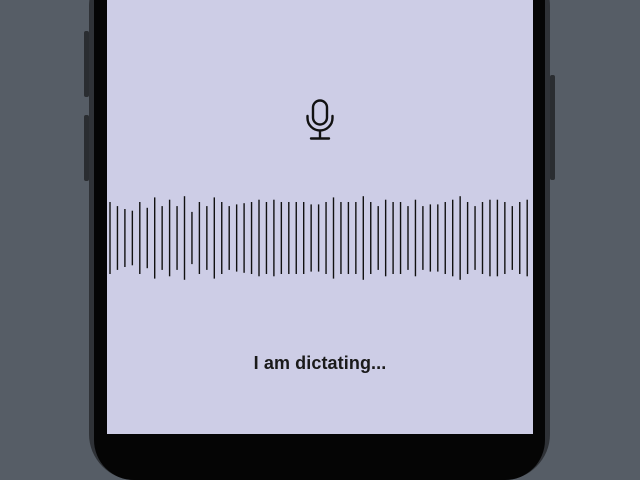  What do you see at coordinates (552, 127) in the screenshot?
I see `power-button` at bounding box center [552, 127].